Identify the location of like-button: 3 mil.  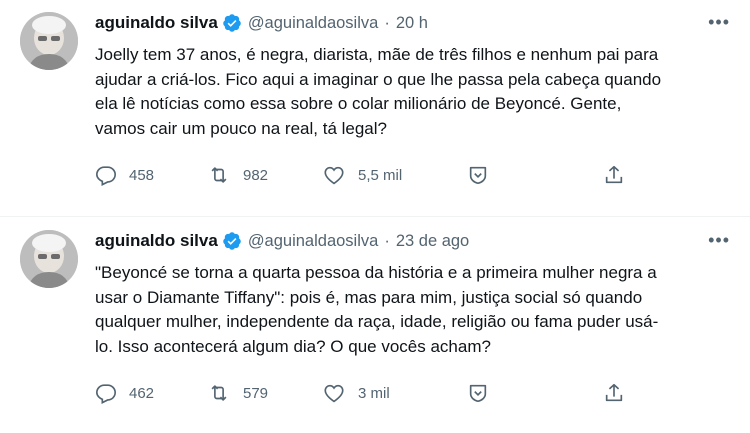
(394, 393).